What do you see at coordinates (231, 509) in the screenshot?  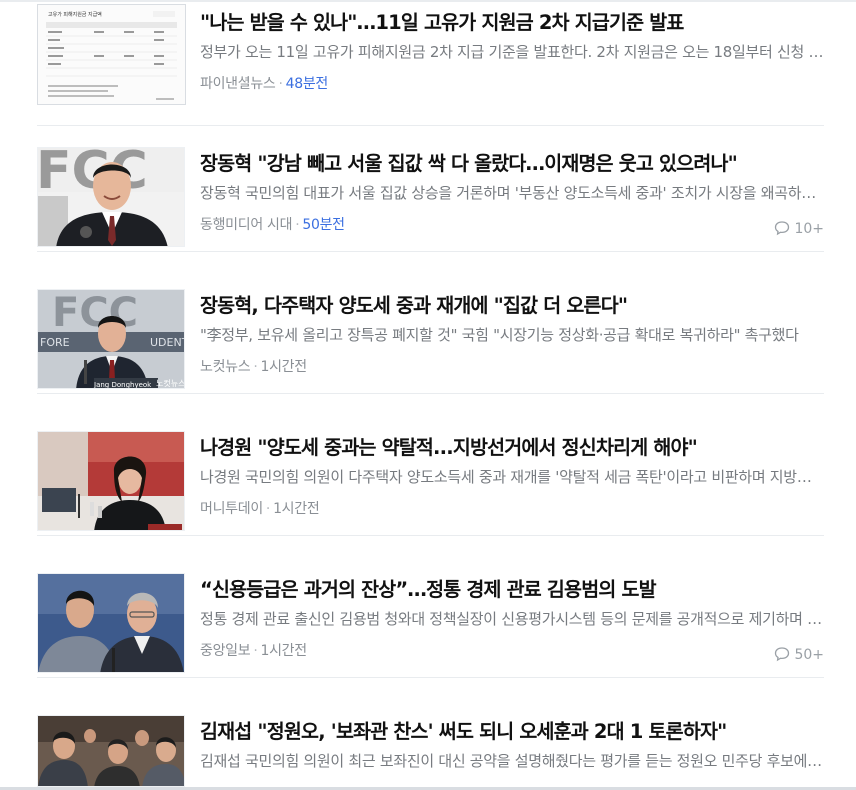 I see `press-name: 머니투데이` at bounding box center [231, 509].